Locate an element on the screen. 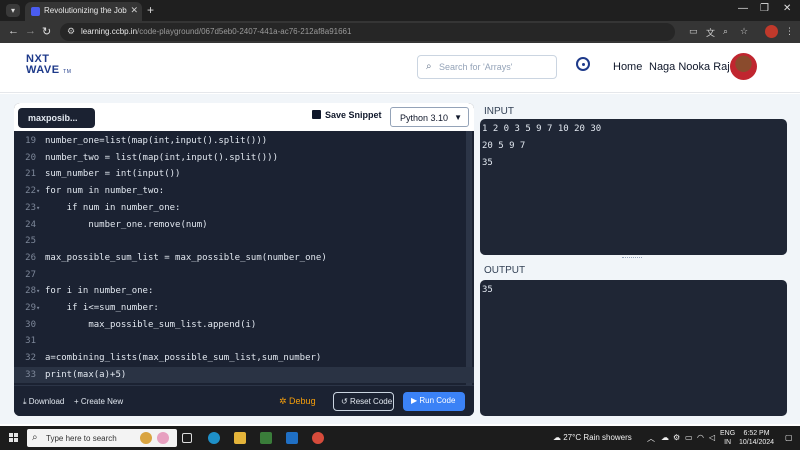  window-close-icon: ✕ is located at coordinates (787, 8).